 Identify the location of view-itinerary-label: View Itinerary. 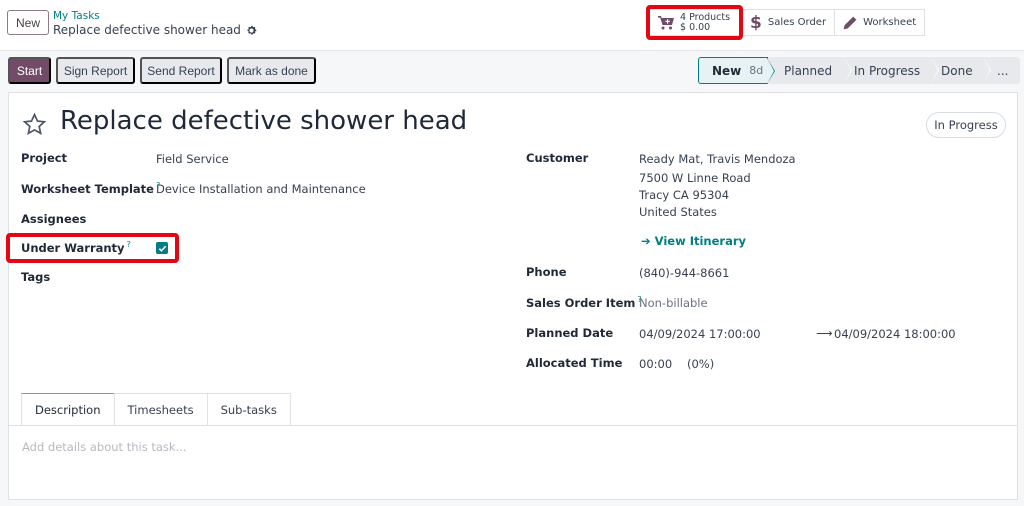
(700, 241).